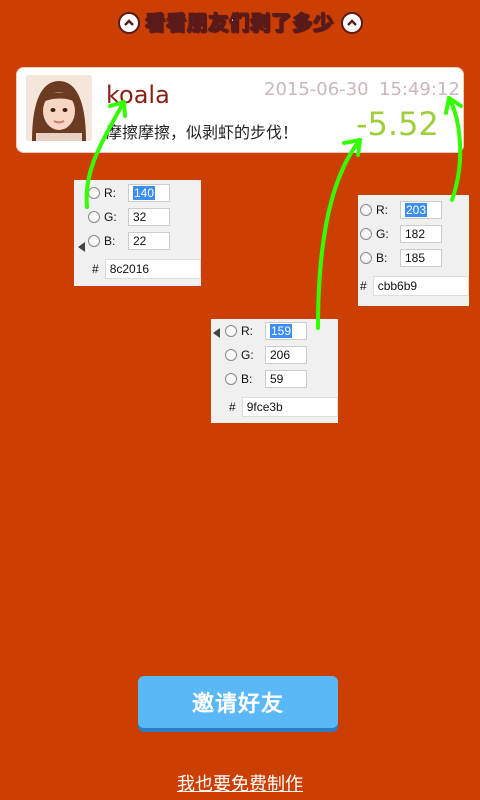  I want to click on arrow-to-amount, so click(339, 234).